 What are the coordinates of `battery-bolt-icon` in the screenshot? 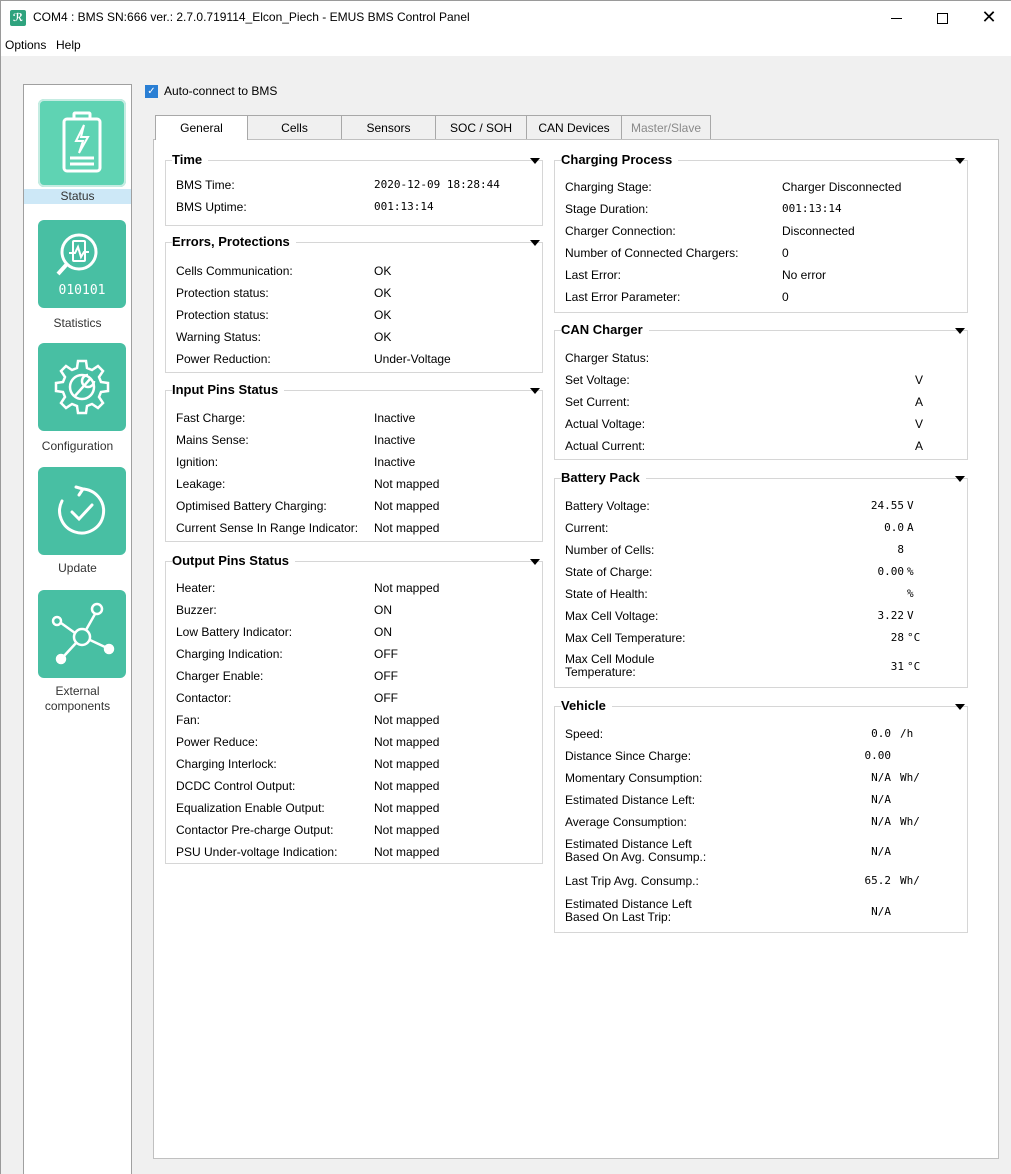 It's located at (82, 143).